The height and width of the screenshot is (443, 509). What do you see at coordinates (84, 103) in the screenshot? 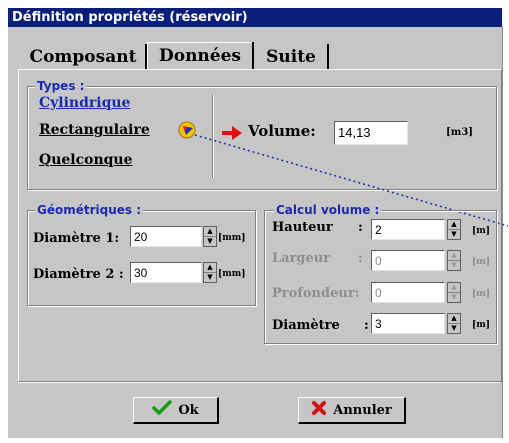
I see `type-cylindrique-link: Cylindrique` at bounding box center [84, 103].